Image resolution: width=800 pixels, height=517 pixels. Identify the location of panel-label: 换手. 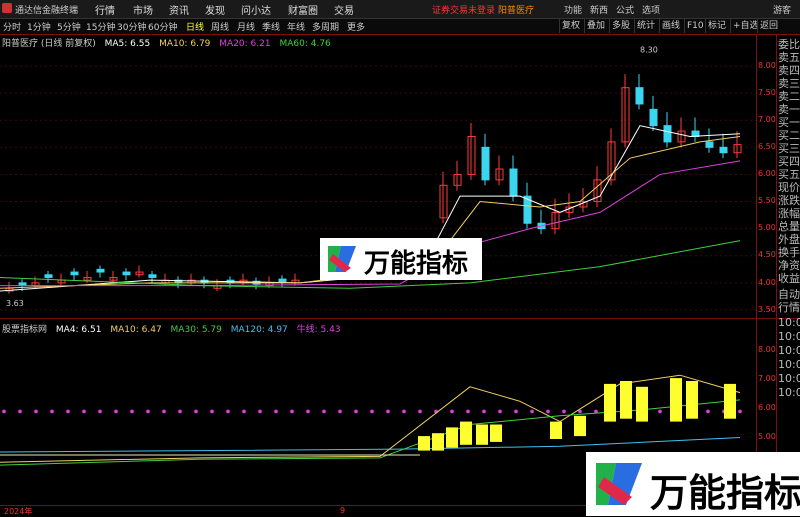
(789, 252).